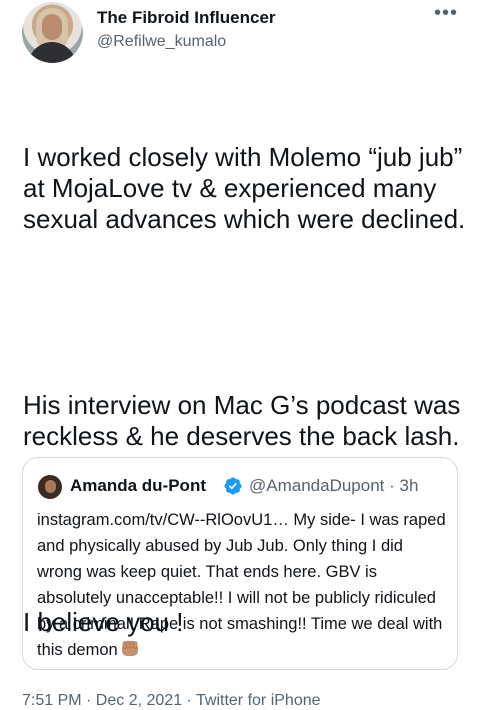 This screenshot has width=480, height=710. I want to click on quoted-author-avatar, so click(50, 487).